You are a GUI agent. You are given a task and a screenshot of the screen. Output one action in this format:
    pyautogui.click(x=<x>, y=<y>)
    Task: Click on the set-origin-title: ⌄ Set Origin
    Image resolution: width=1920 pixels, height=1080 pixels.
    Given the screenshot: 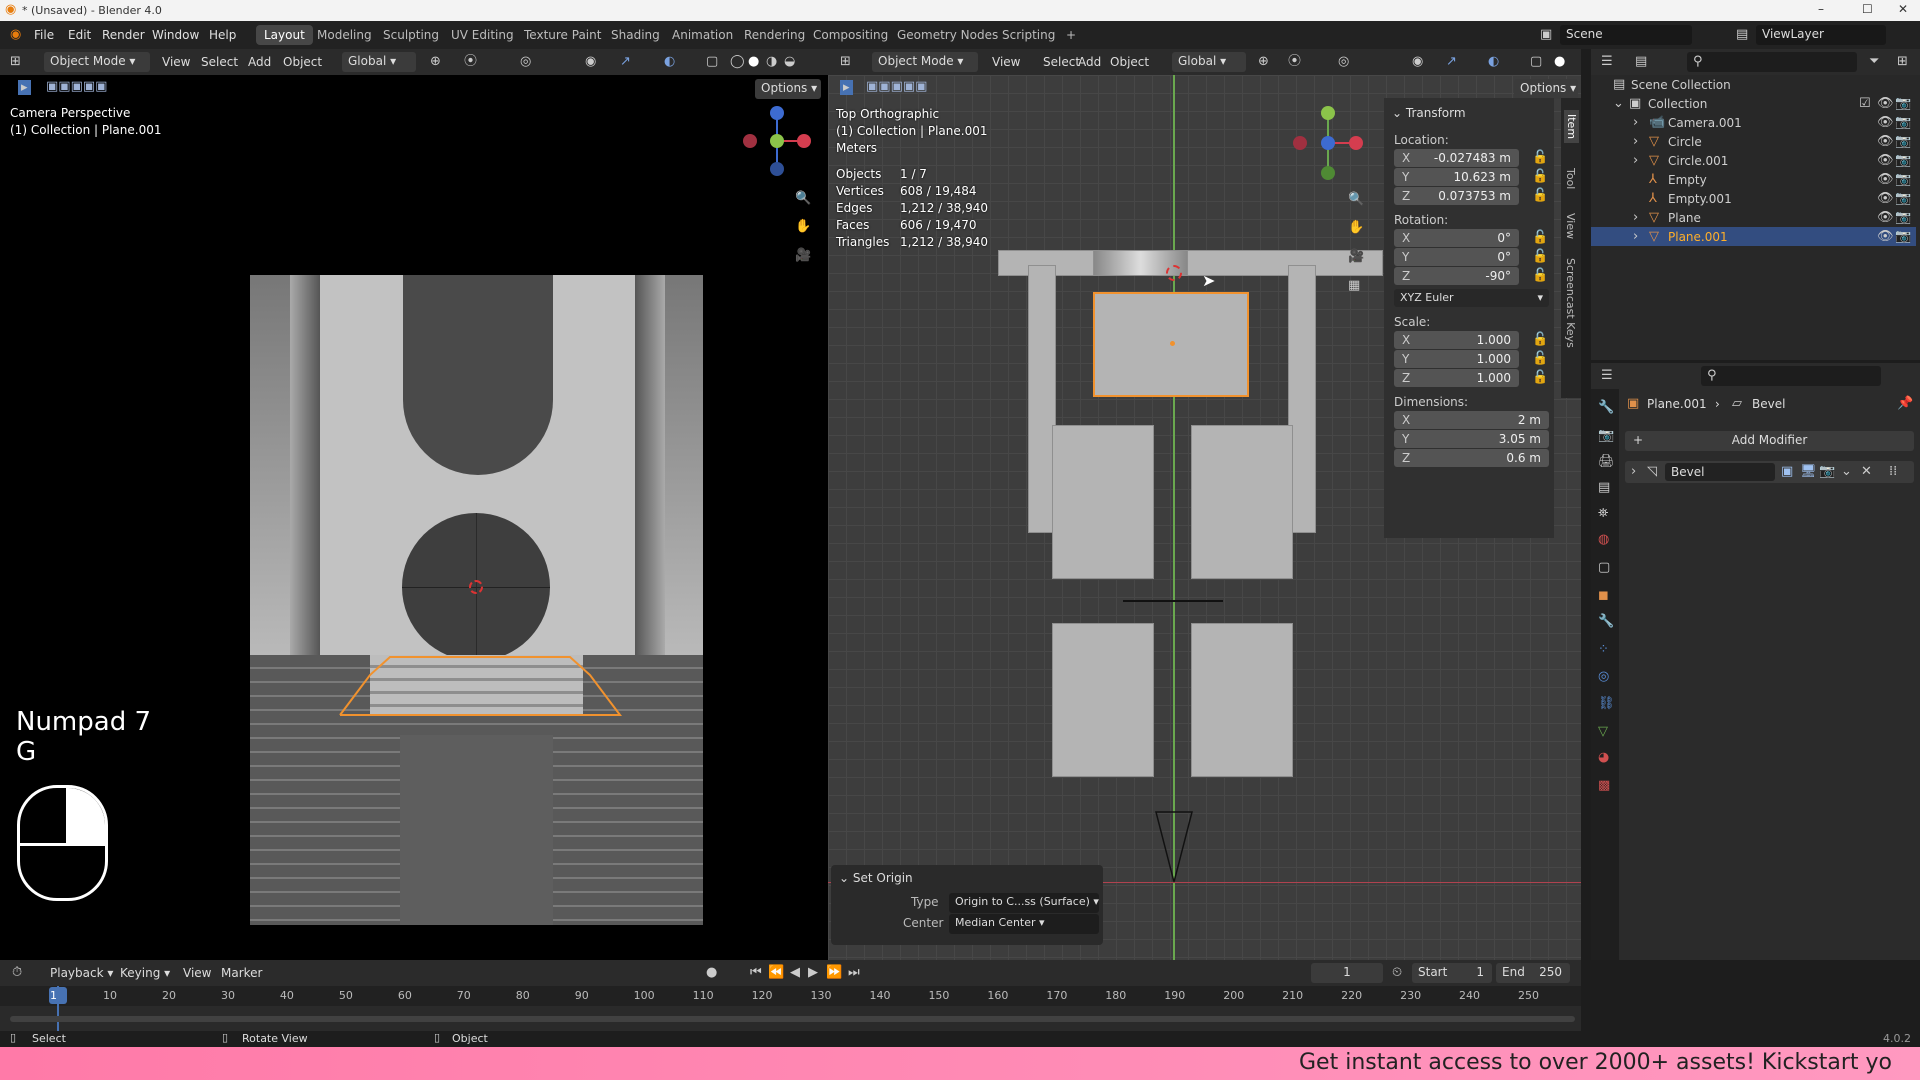 What is the action you would take?
    pyautogui.click(x=876, y=878)
    